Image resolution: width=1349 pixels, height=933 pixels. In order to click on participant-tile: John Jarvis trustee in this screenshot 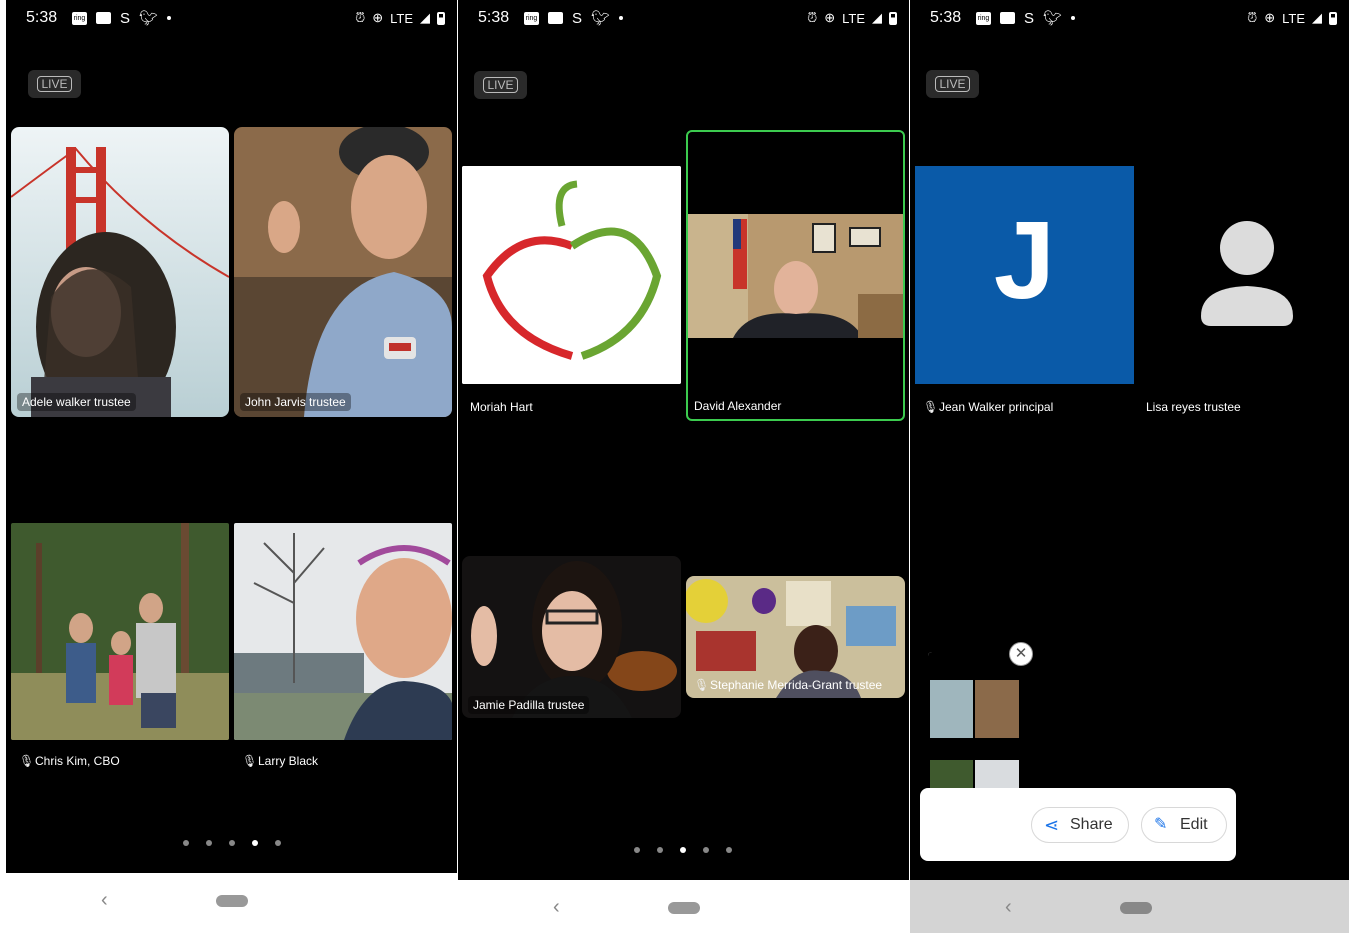, I will do `click(343, 272)`.